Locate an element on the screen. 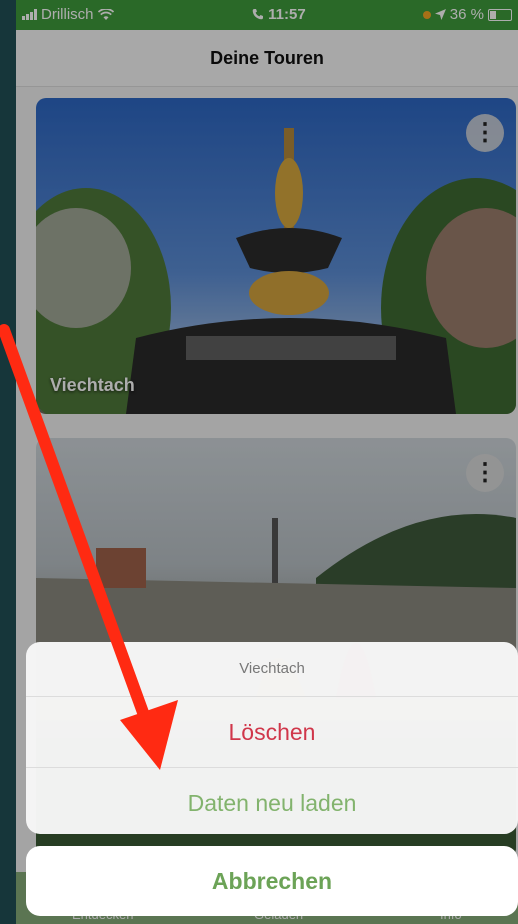 The height and width of the screenshot is (924, 518). action-sheet-title: Viechtach is located at coordinates (272, 669).